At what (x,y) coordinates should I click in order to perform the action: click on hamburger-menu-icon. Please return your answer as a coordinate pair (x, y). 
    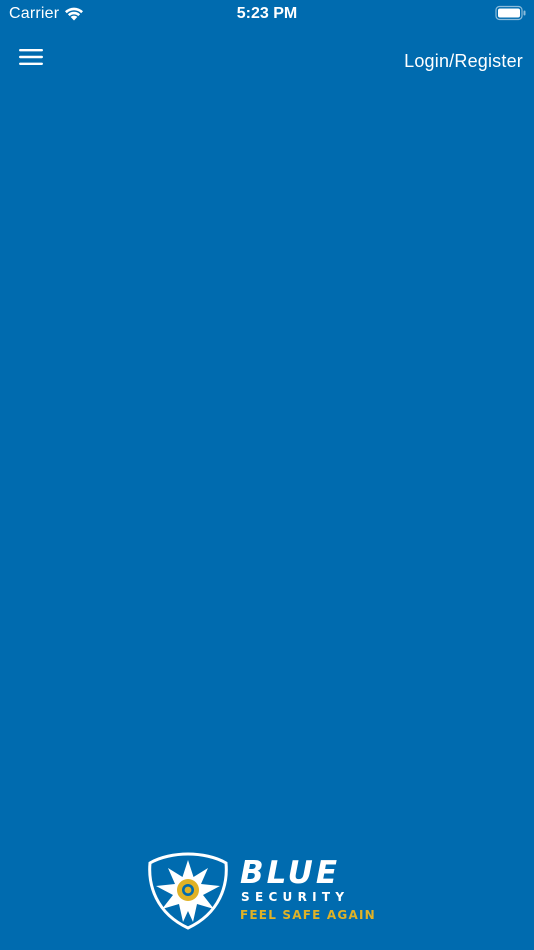
    Looking at the image, I should click on (31, 57).